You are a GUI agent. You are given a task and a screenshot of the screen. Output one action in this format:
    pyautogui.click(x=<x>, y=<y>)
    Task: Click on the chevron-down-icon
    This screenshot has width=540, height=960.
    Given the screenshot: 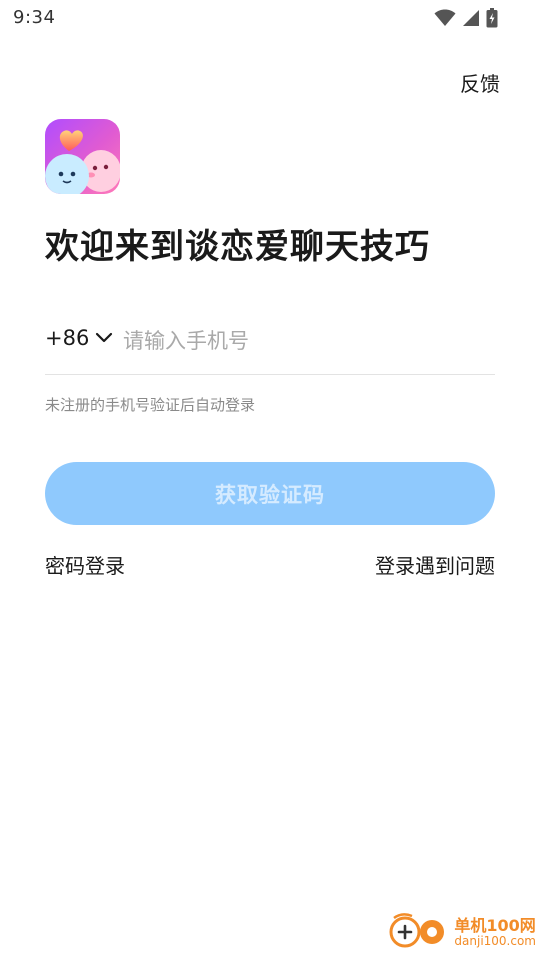 What is the action you would take?
    pyautogui.click(x=104, y=338)
    